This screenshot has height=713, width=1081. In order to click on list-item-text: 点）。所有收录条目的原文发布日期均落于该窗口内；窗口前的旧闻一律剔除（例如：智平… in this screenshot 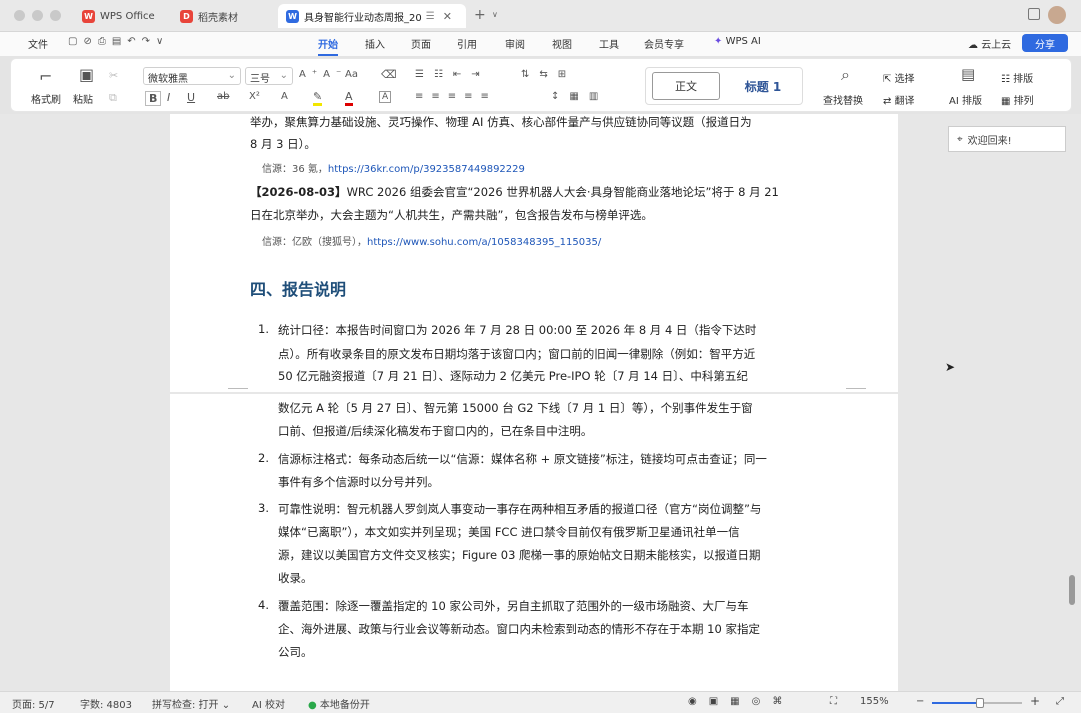, I will do `click(517, 354)`.